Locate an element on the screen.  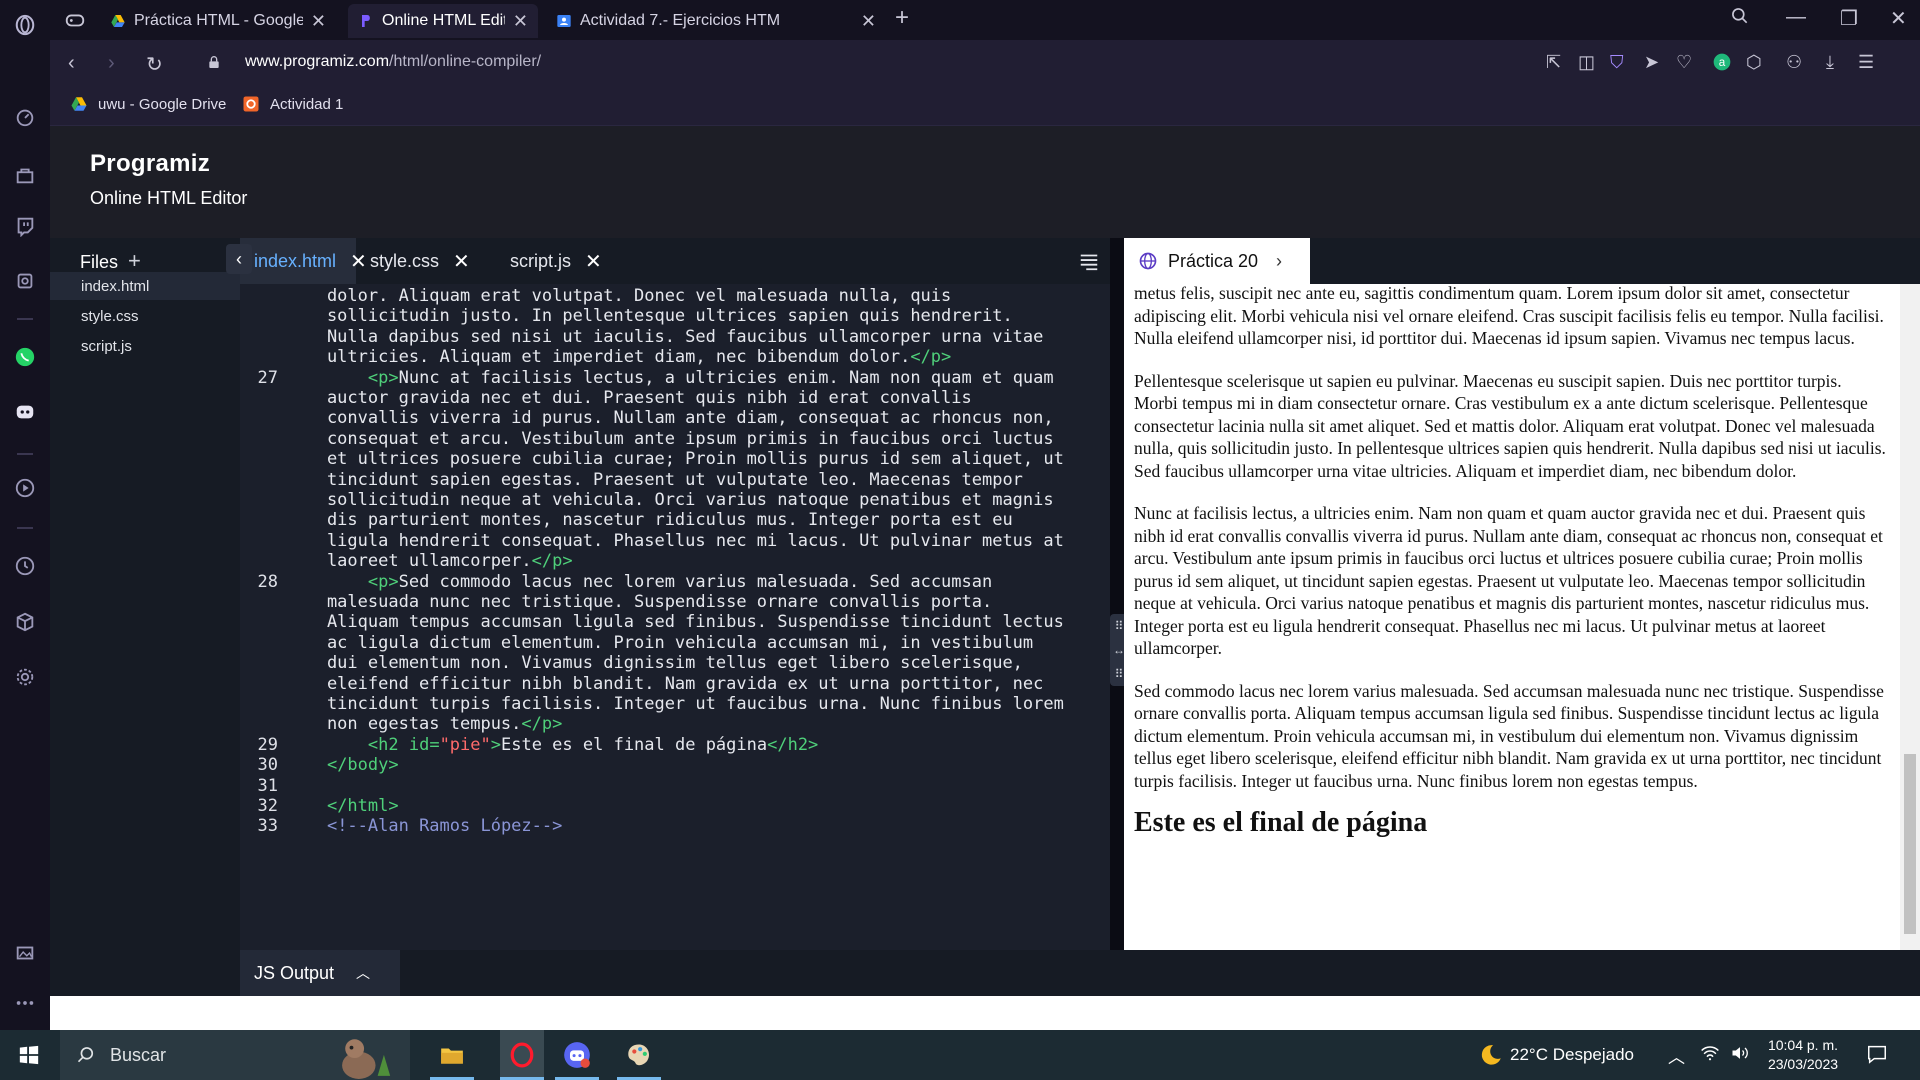
send-icon: ➤ is located at coordinates (1651, 62).